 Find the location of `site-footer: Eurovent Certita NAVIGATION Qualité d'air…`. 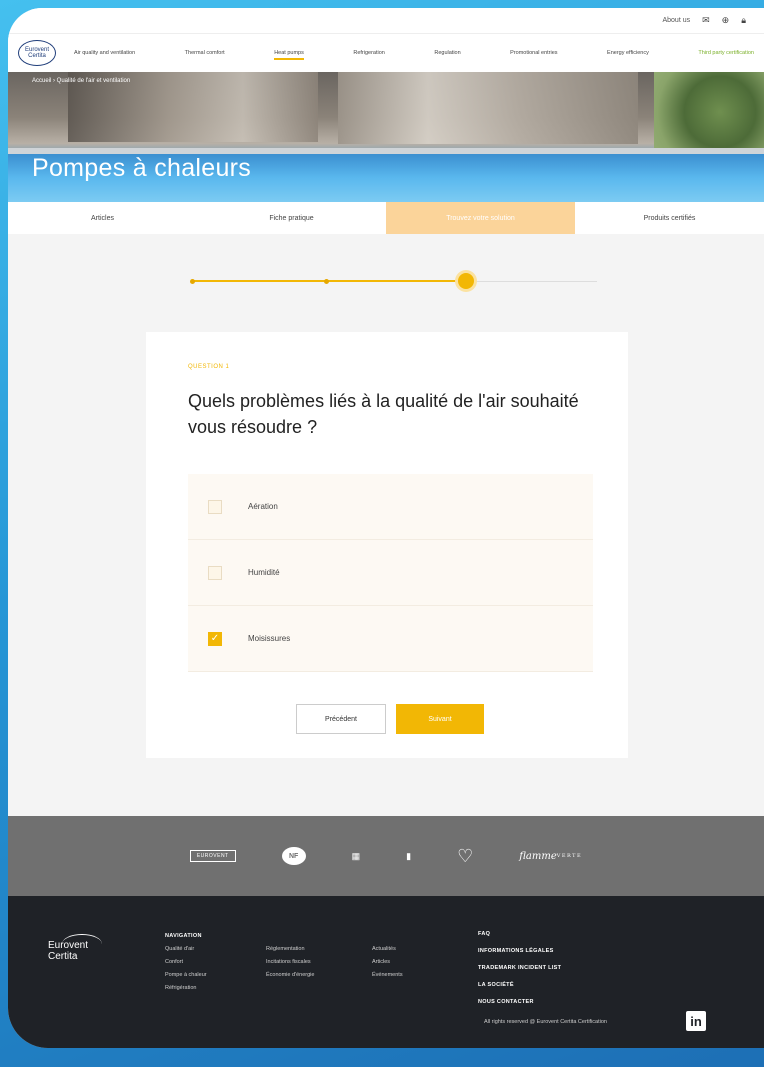

site-footer: Eurovent Certita NAVIGATION Qualité d'air… is located at coordinates (386, 972).